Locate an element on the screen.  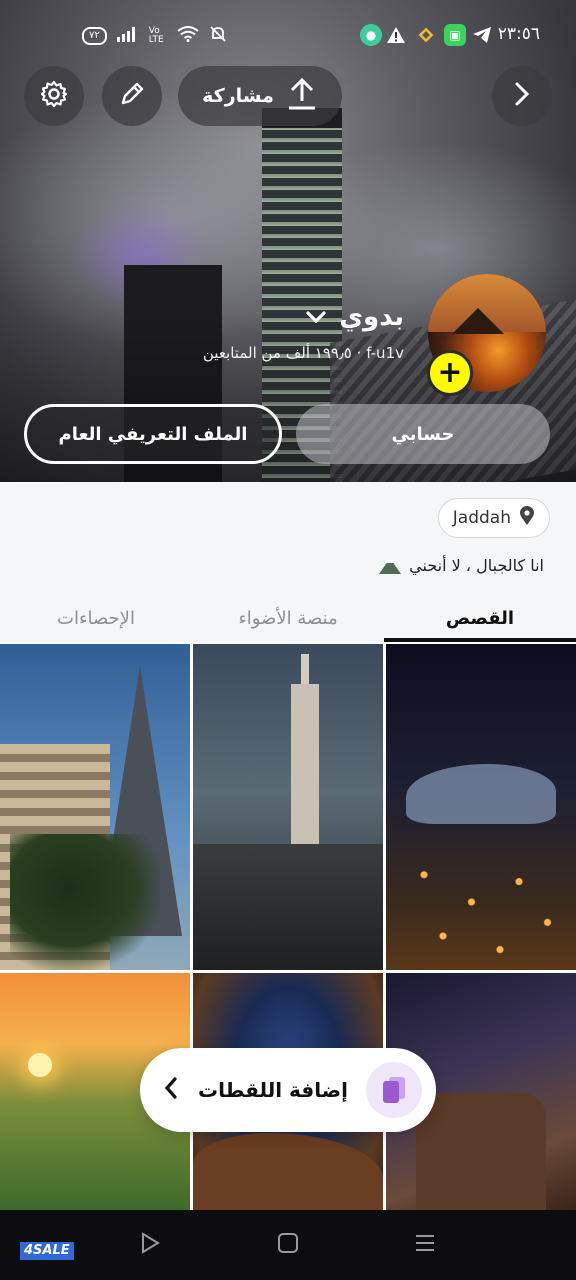
volte-label: Vo LTE is located at coordinates (156, 35).